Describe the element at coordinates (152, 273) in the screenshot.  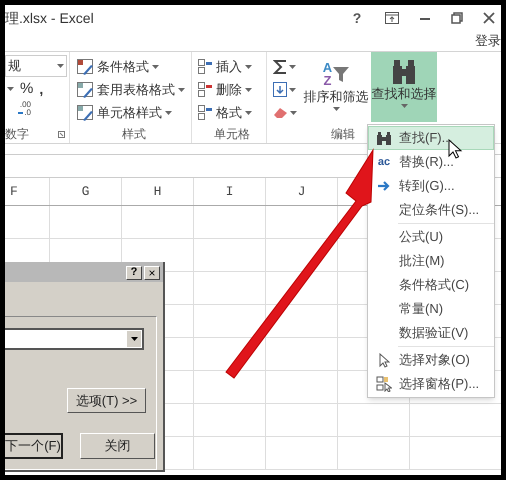
I see `close-button: ×` at that location.